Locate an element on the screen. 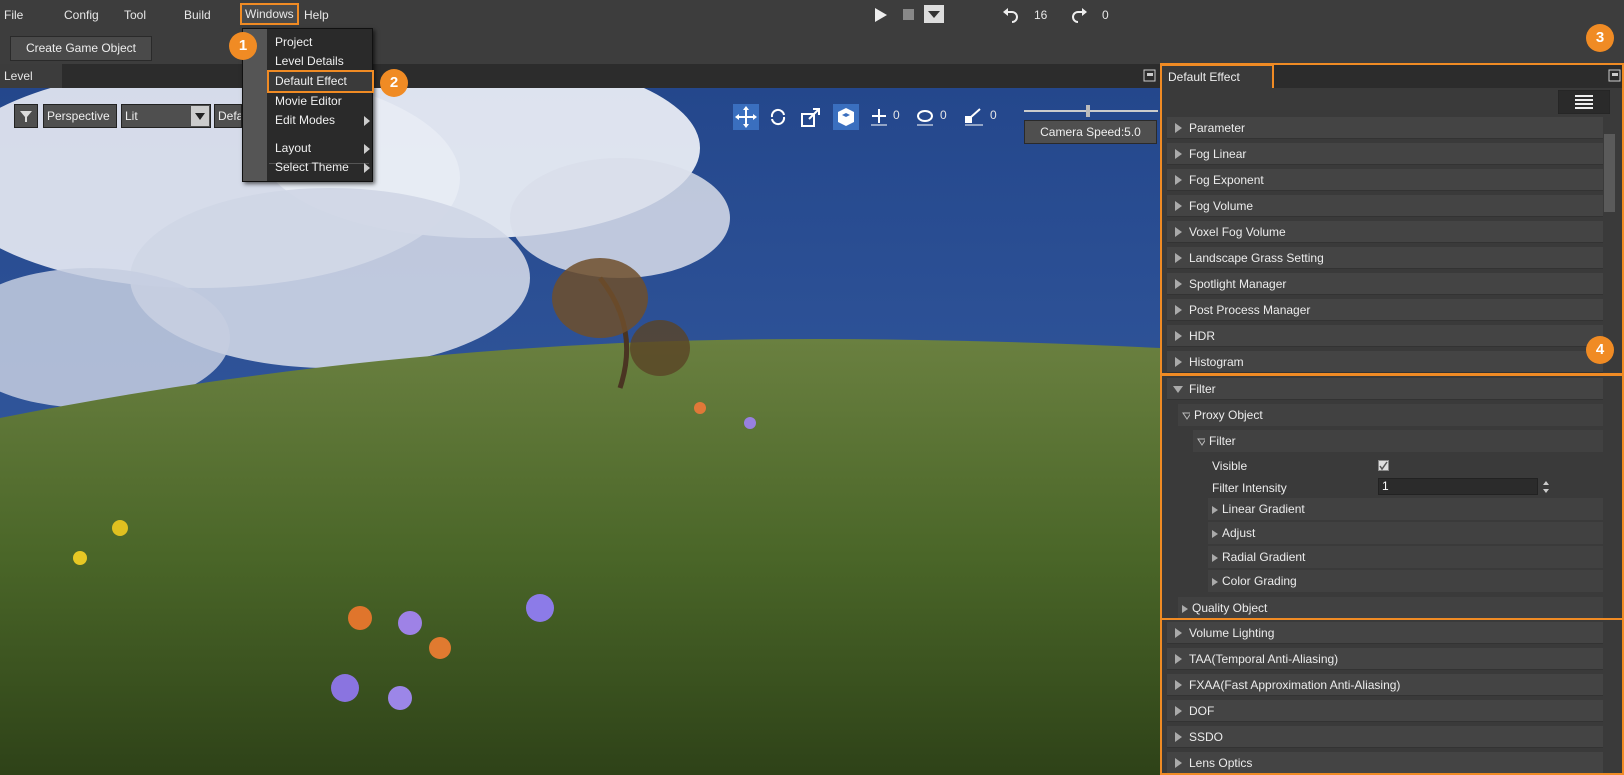 The width and height of the screenshot is (1624, 775). section-label: Voxel Fog Volume is located at coordinates (1237, 232).